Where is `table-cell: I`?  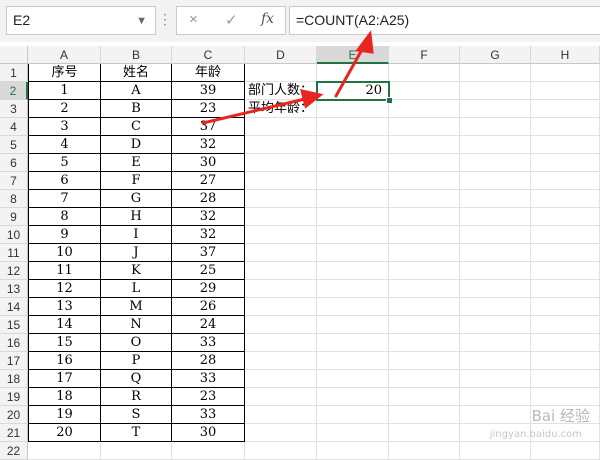
table-cell: I is located at coordinates (136, 235).